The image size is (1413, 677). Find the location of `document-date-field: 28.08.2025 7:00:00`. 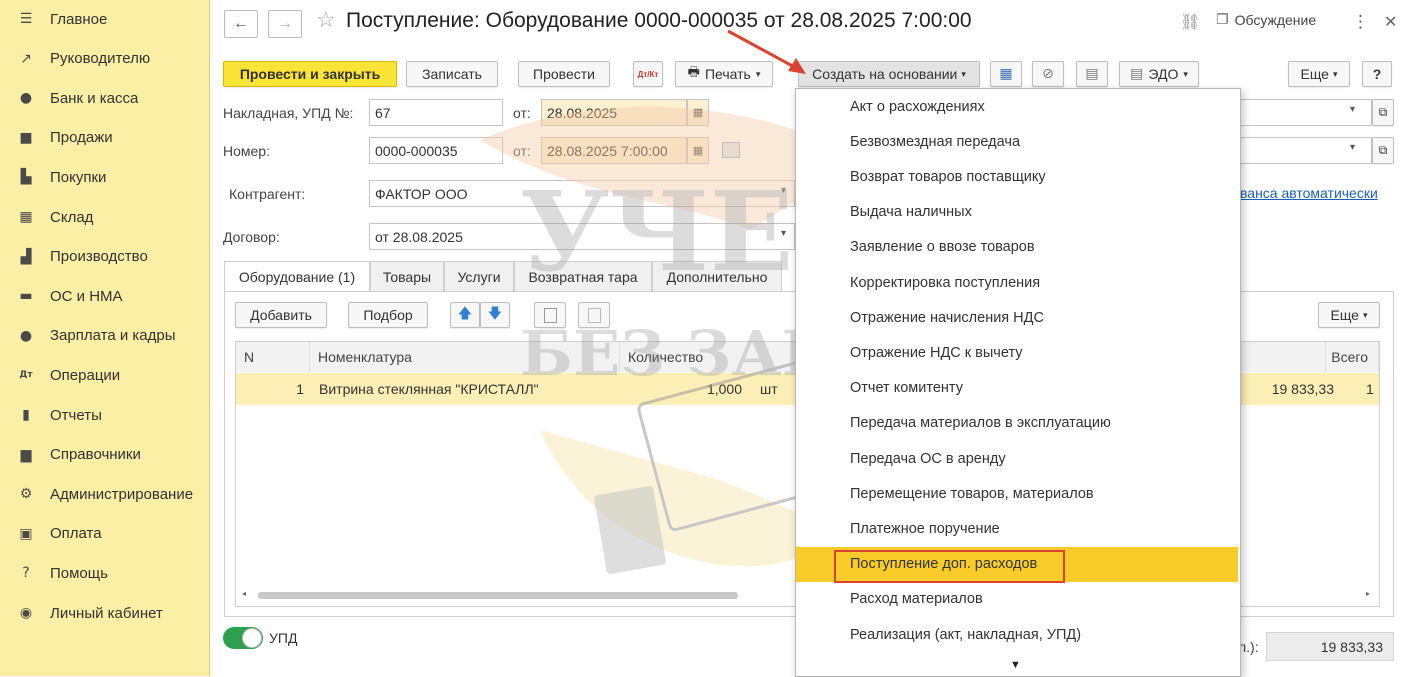

document-date-field: 28.08.2025 7:00:00 is located at coordinates (614, 150).